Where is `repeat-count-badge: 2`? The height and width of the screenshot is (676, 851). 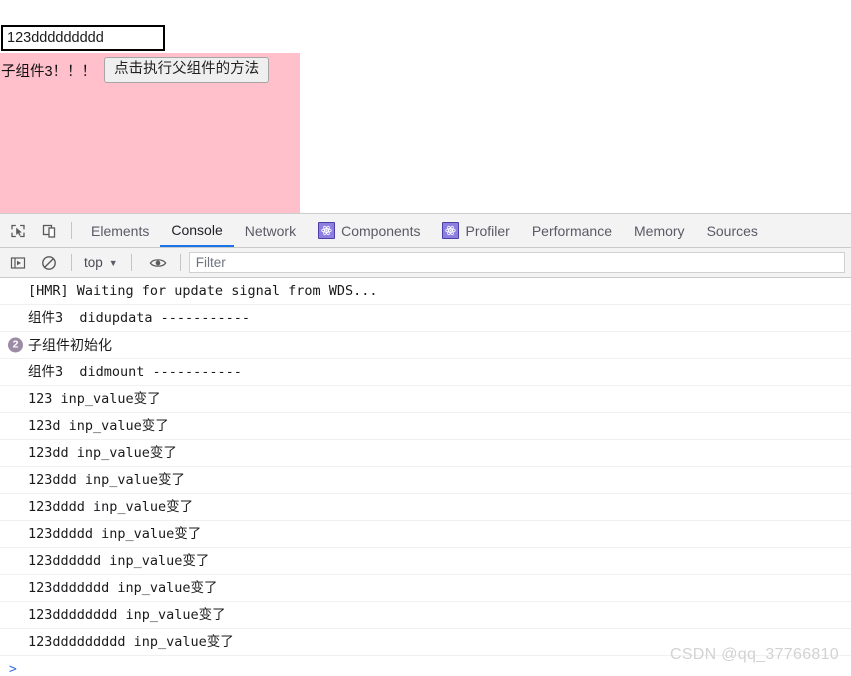
repeat-count-badge: 2 is located at coordinates (15, 345).